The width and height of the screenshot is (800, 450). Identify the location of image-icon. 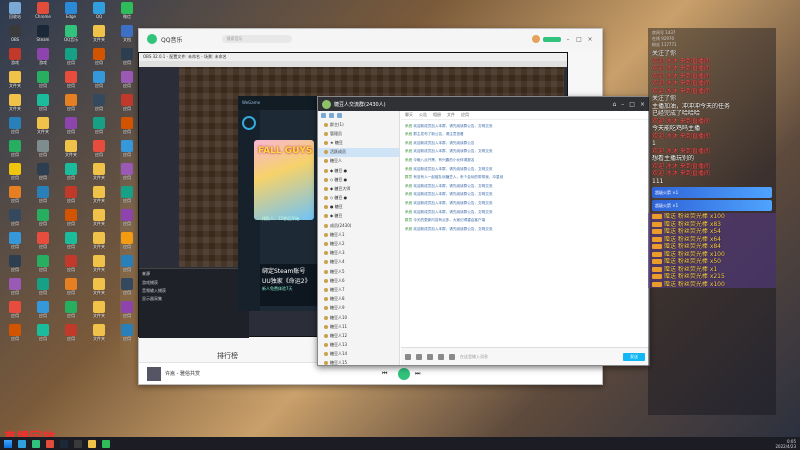
(441, 356).